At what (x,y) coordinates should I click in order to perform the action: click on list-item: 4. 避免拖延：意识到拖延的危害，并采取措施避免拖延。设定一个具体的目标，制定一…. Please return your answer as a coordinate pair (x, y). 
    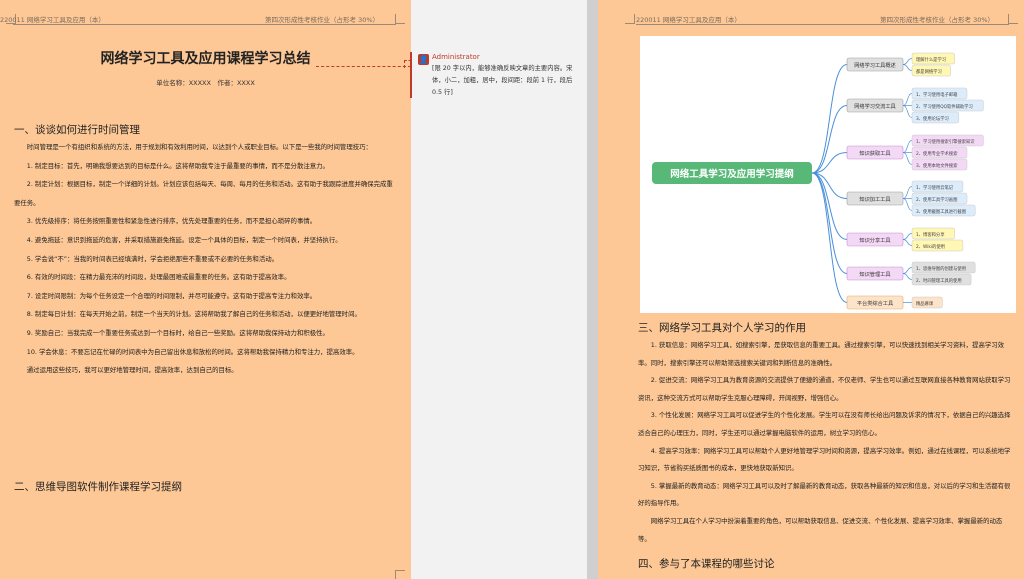
    Looking at the image, I should click on (184, 239).